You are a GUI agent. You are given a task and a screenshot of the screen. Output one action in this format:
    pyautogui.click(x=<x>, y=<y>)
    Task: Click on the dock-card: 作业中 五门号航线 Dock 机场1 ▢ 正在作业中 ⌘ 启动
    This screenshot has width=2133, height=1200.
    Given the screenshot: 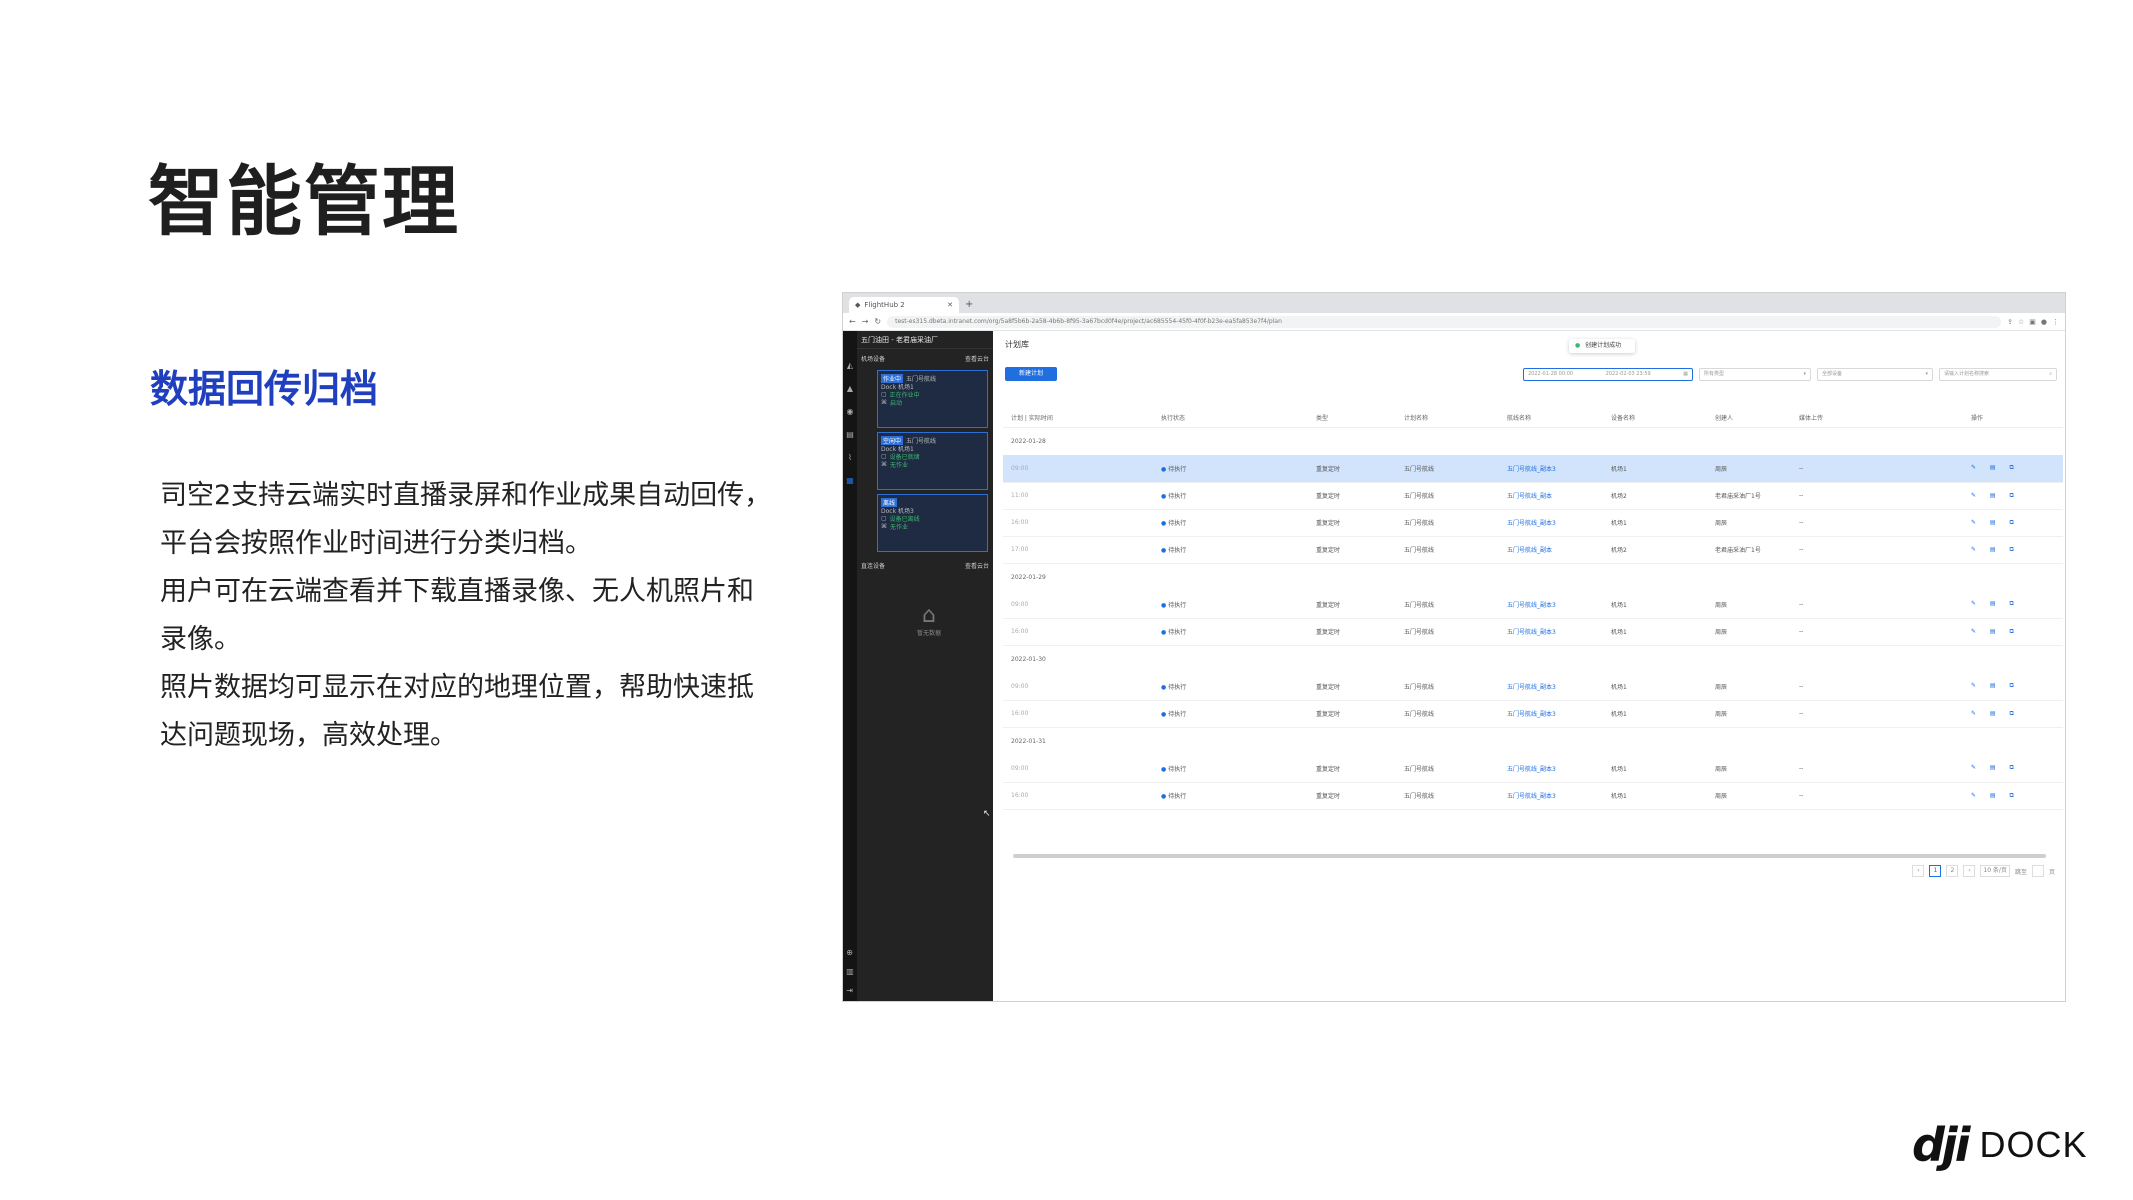 What is the action you would take?
    pyautogui.click(x=932, y=399)
    